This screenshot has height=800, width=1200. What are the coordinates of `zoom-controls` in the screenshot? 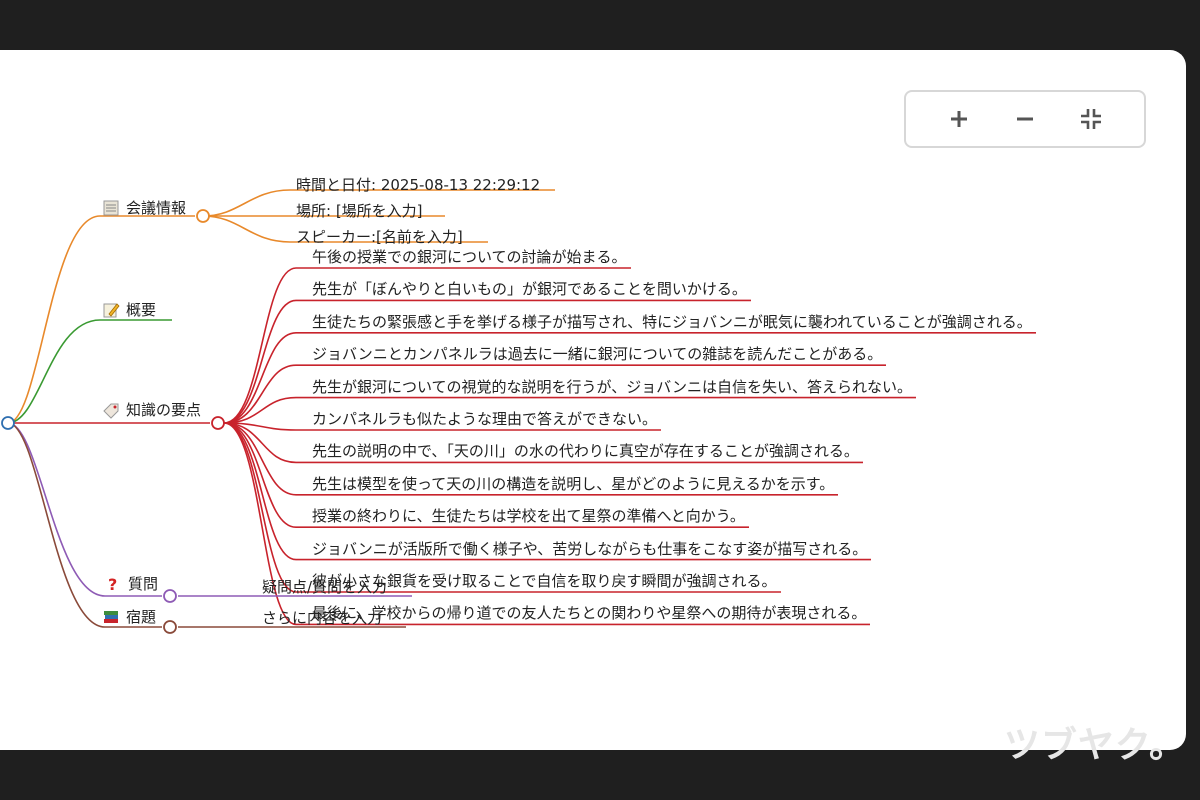 It's located at (1025, 119).